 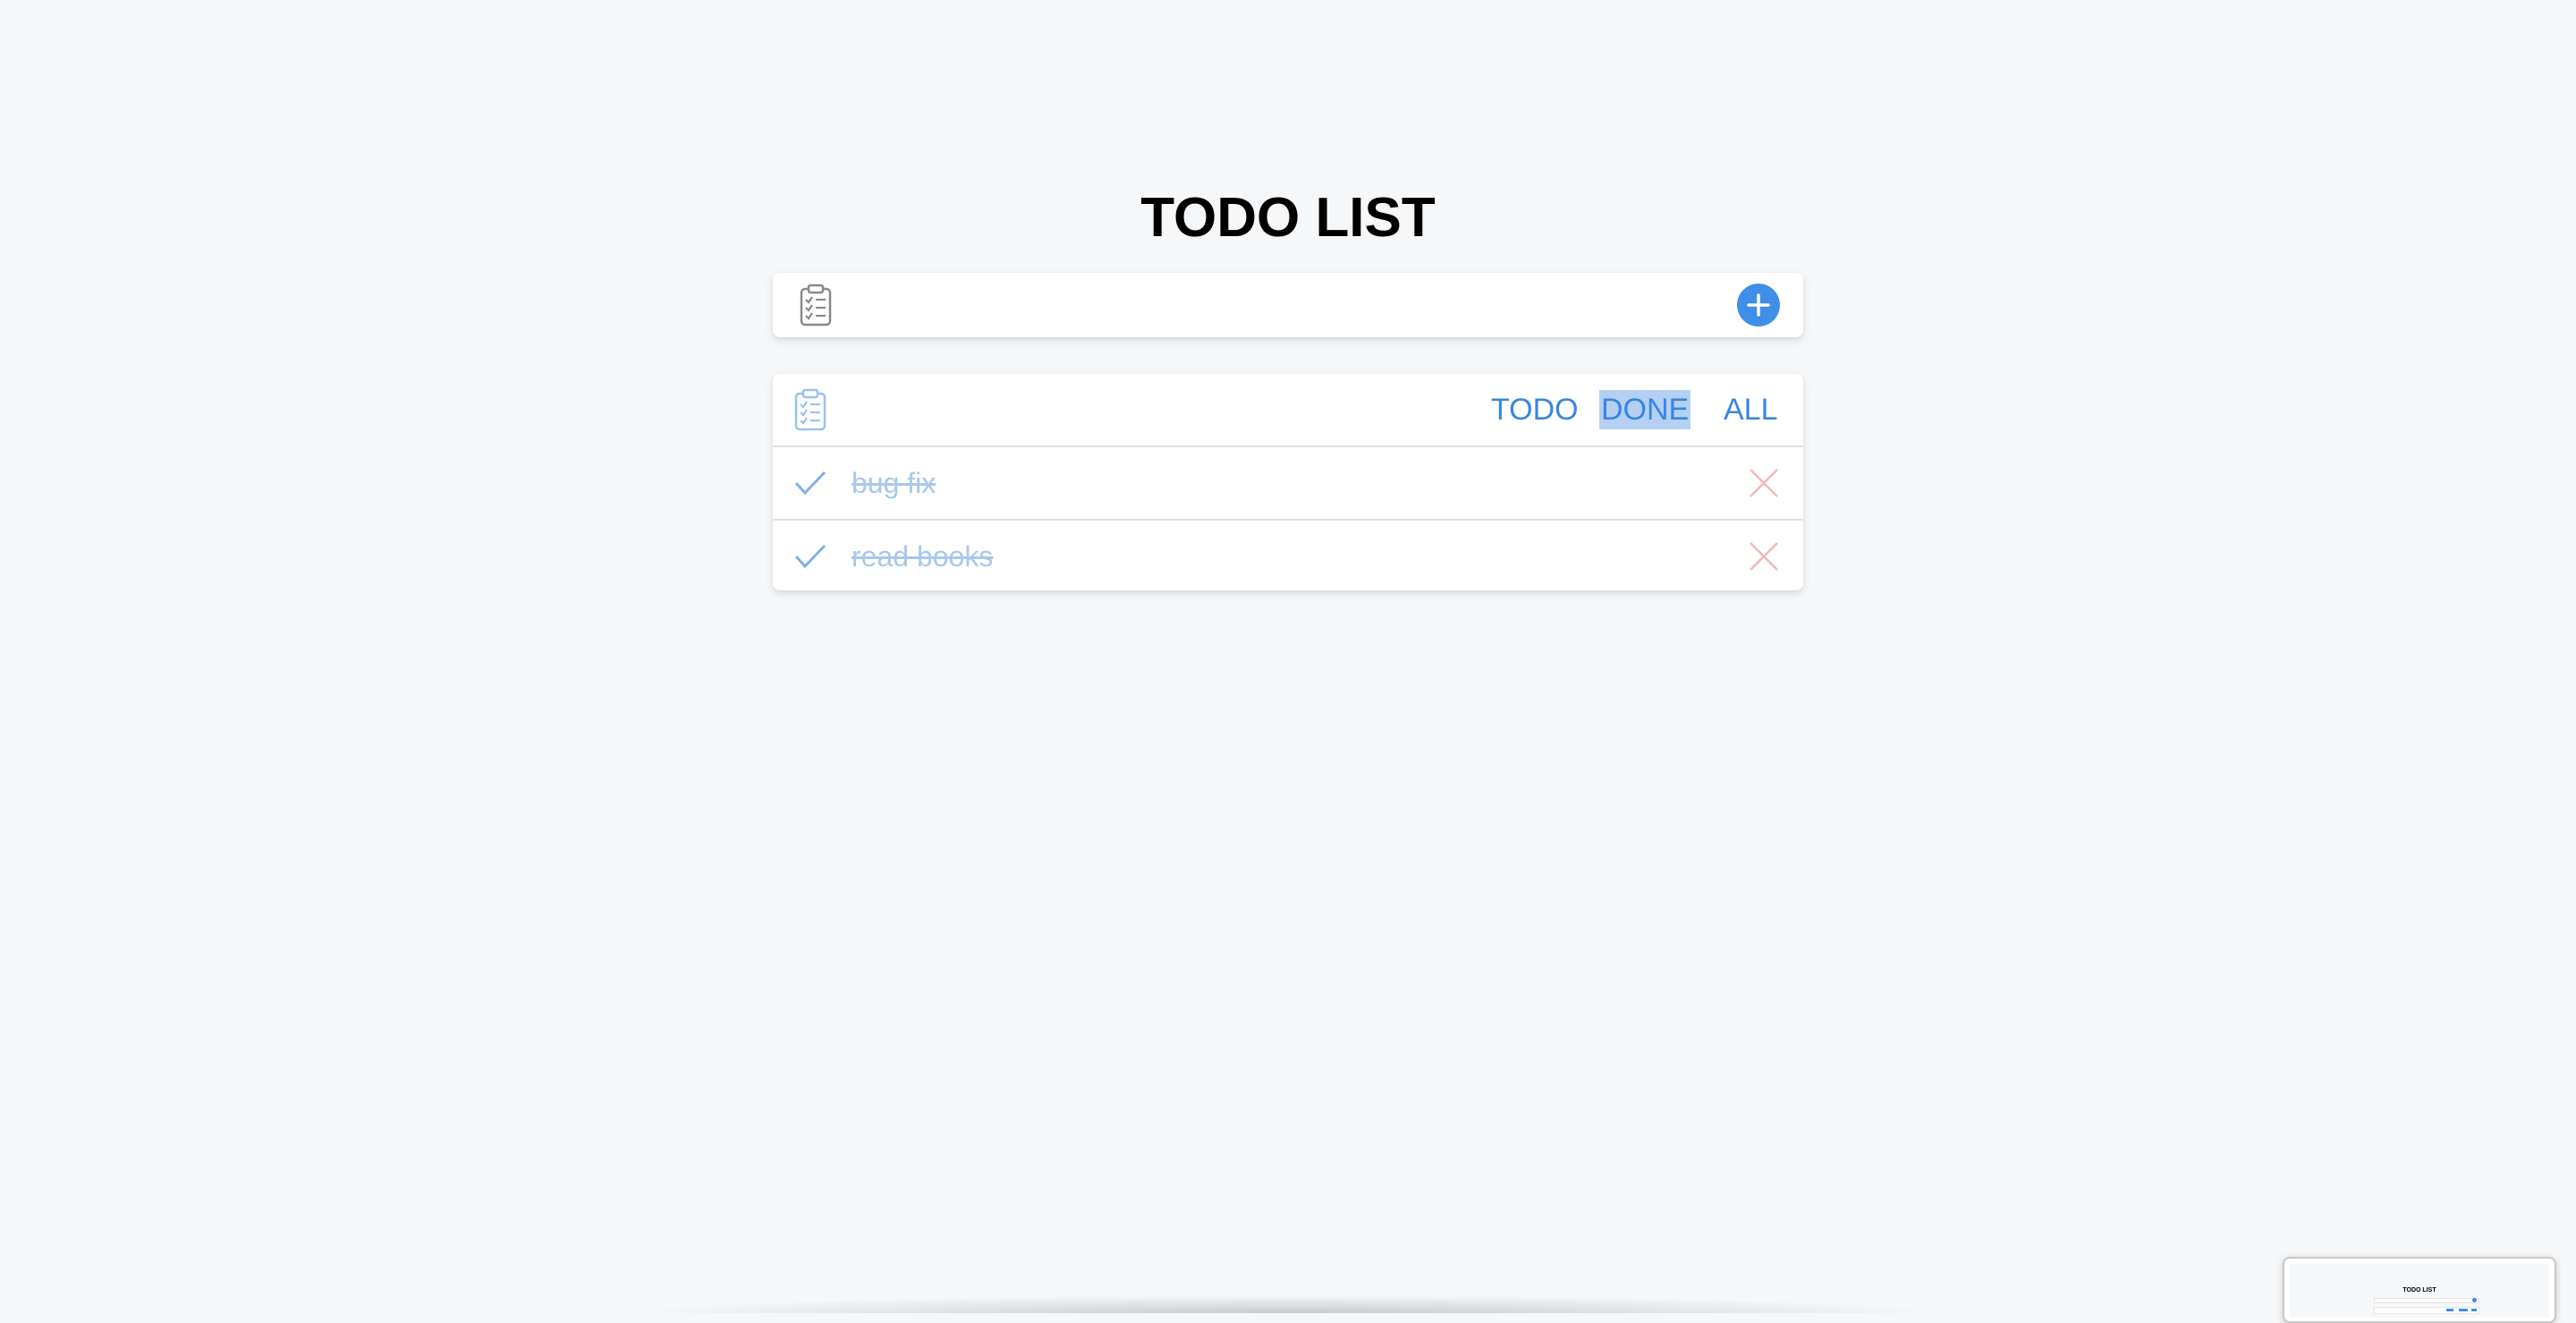 What do you see at coordinates (1288, 218) in the screenshot?
I see `page-title: TODO LIST` at bounding box center [1288, 218].